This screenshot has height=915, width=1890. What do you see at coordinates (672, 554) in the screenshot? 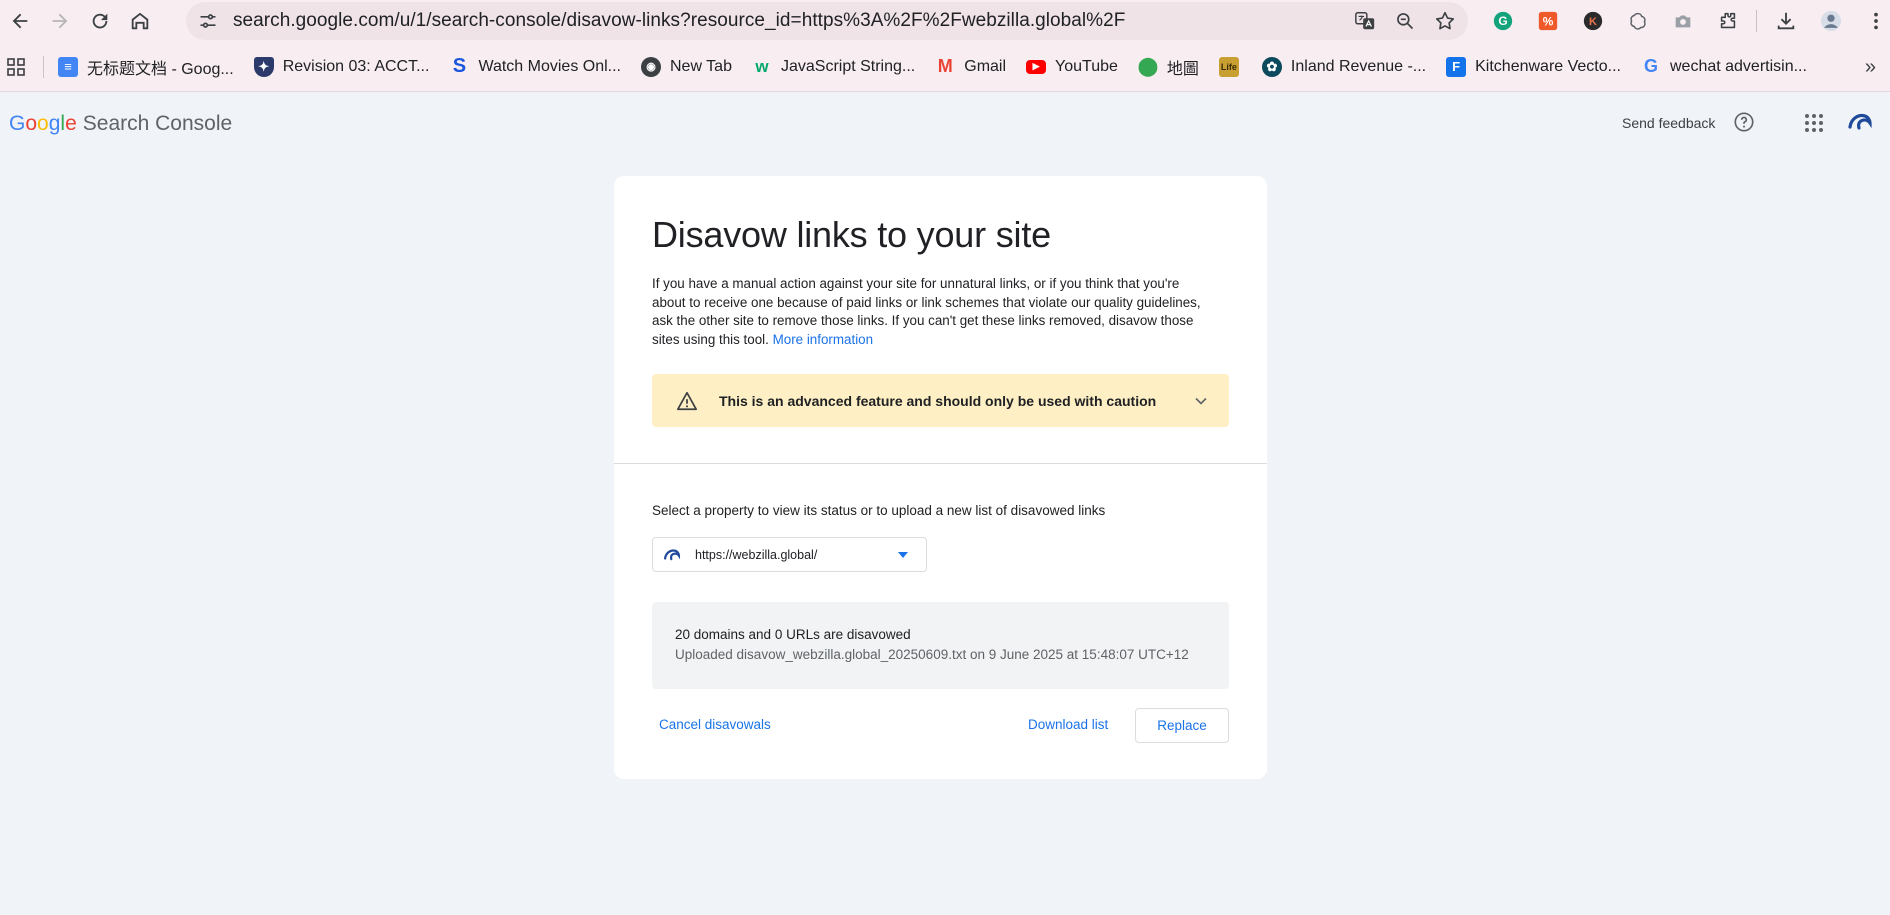
I see `property-logo-icon` at bounding box center [672, 554].